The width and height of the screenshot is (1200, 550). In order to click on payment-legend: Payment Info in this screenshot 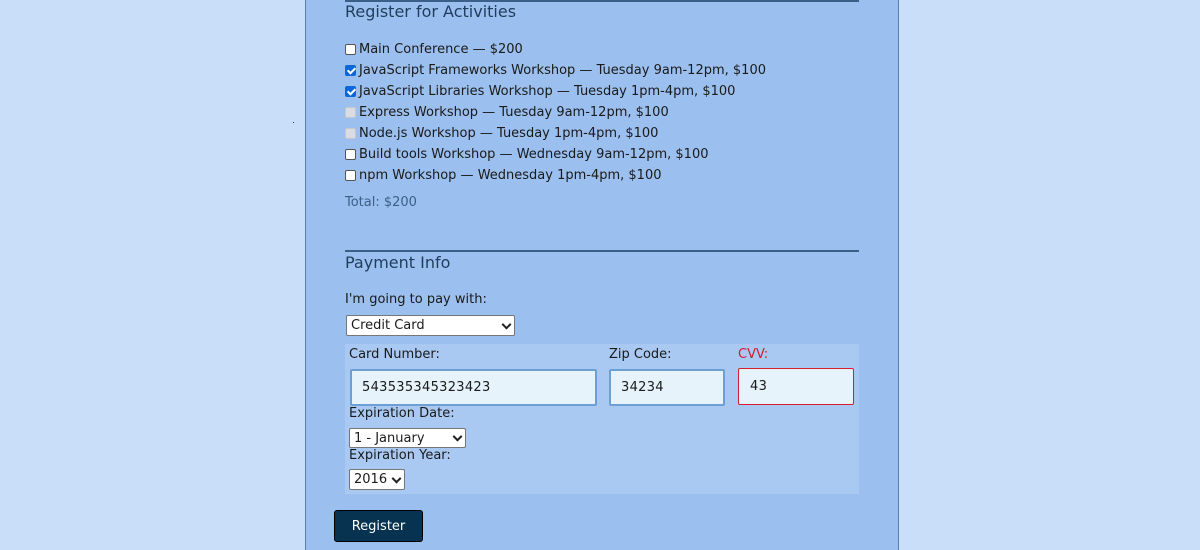, I will do `click(398, 262)`.